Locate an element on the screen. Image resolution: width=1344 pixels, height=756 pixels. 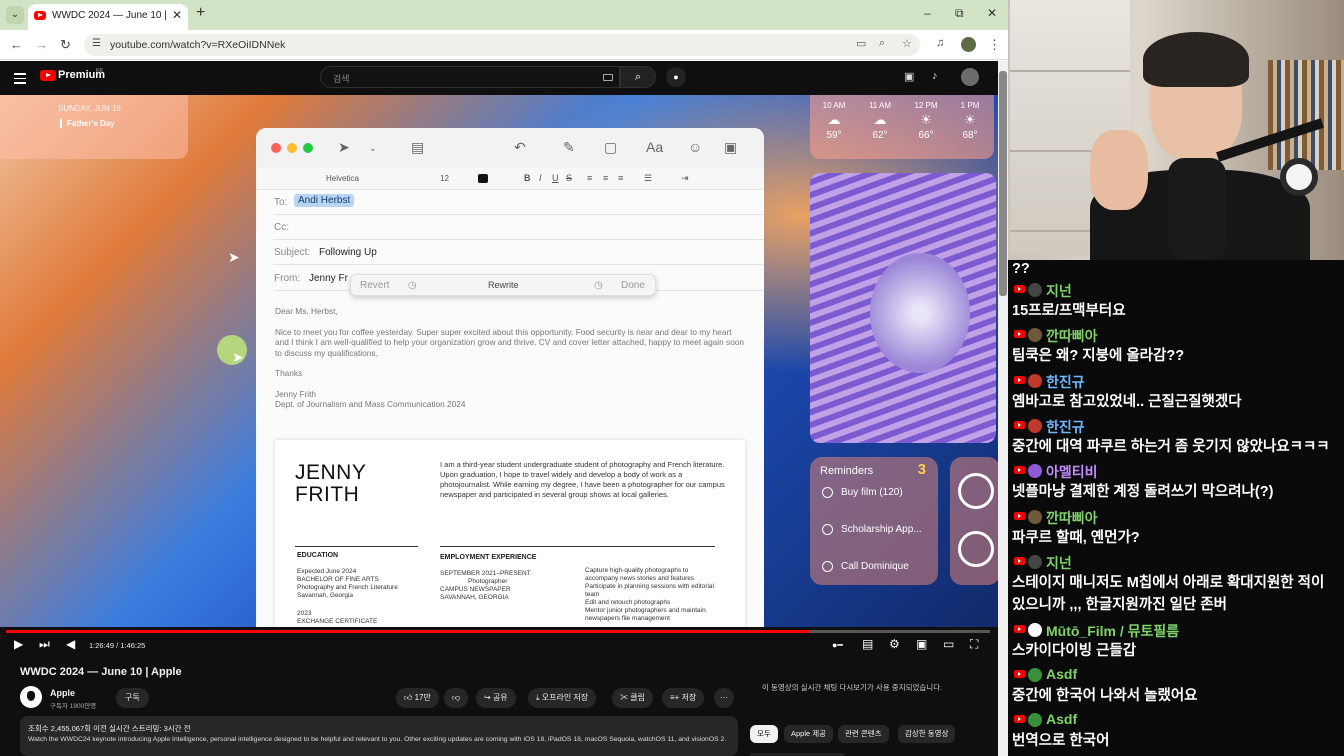
scroll-thumb is located at coordinates (1003, 183).